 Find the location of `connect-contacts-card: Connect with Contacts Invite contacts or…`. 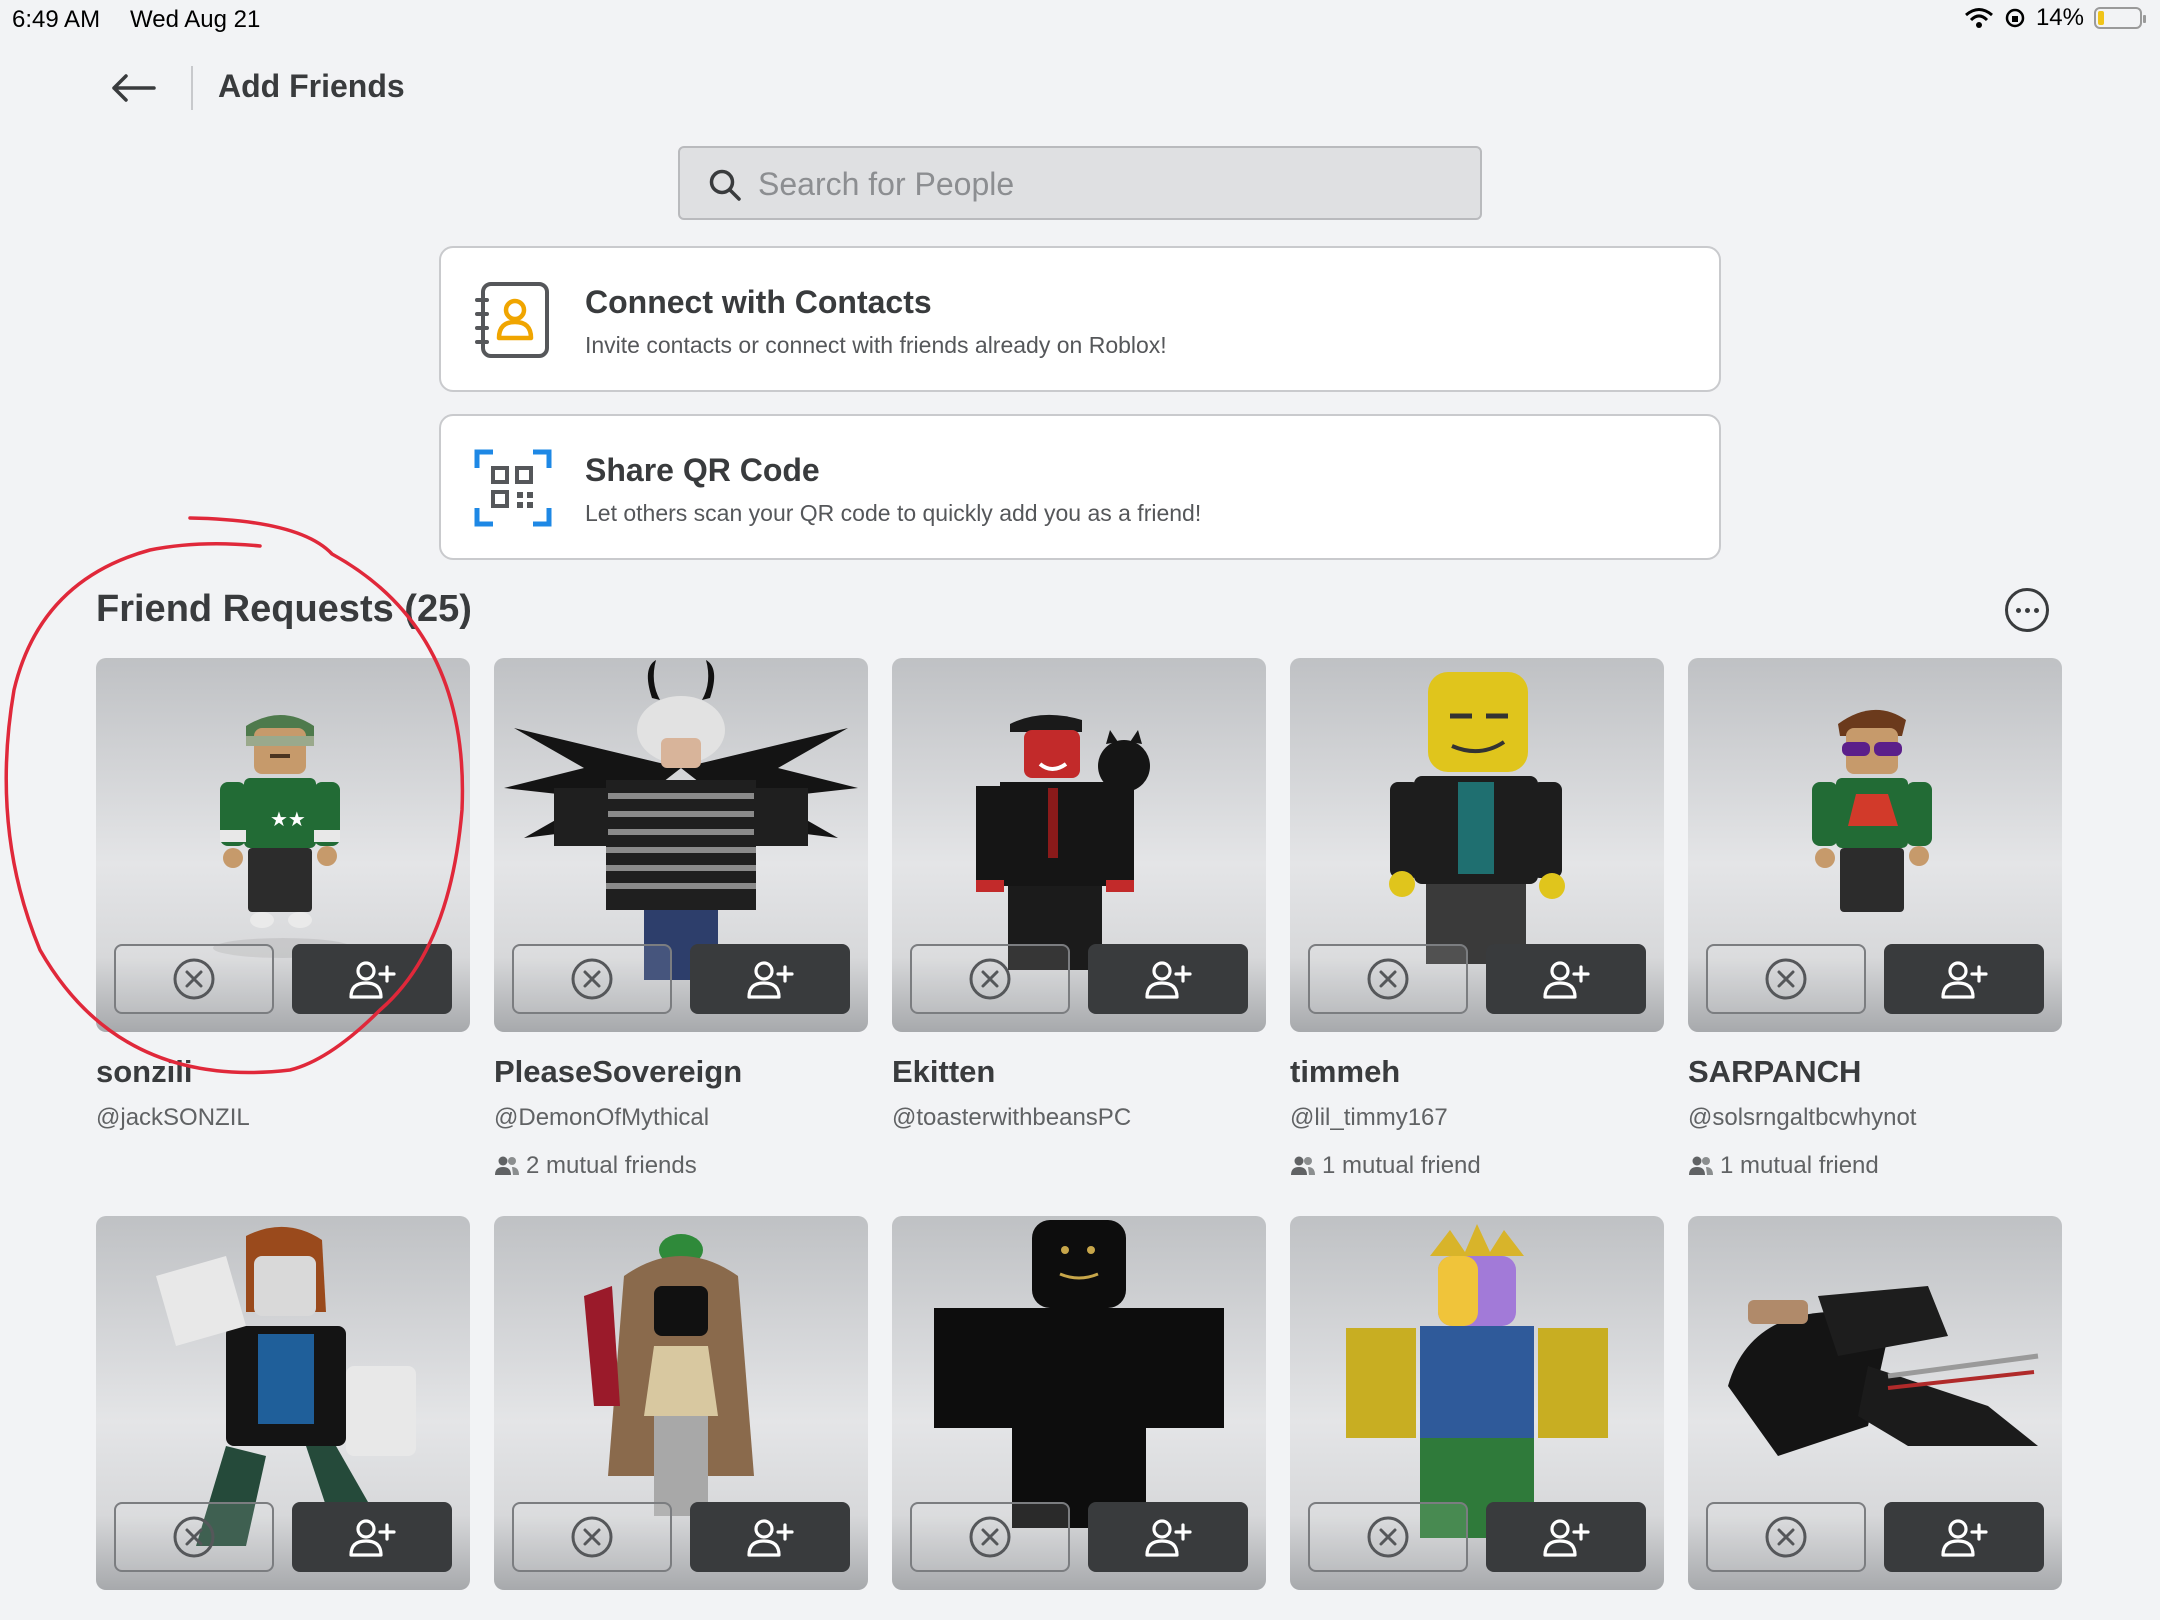

connect-contacts-card: Connect with Contacts Invite contacts or… is located at coordinates (1080, 319).